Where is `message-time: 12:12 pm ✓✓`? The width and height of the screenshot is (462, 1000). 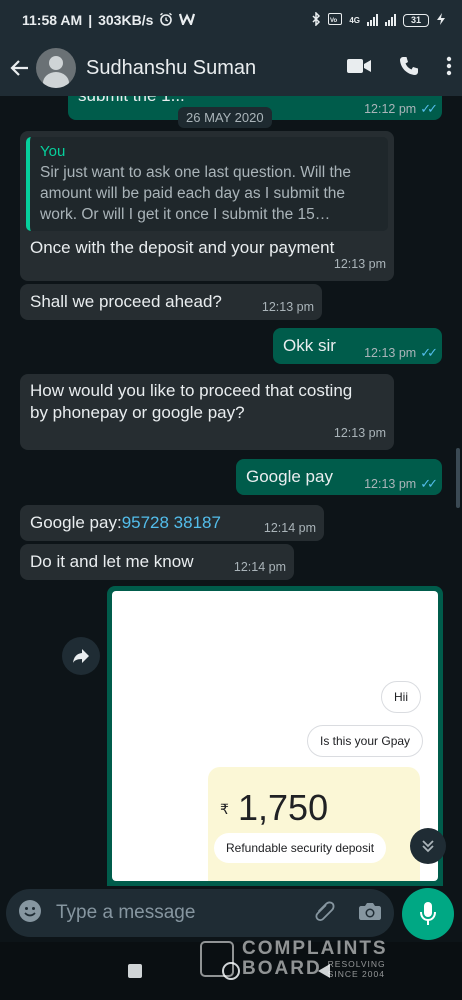
message-time: 12:12 pm ✓✓ is located at coordinates (401, 109).